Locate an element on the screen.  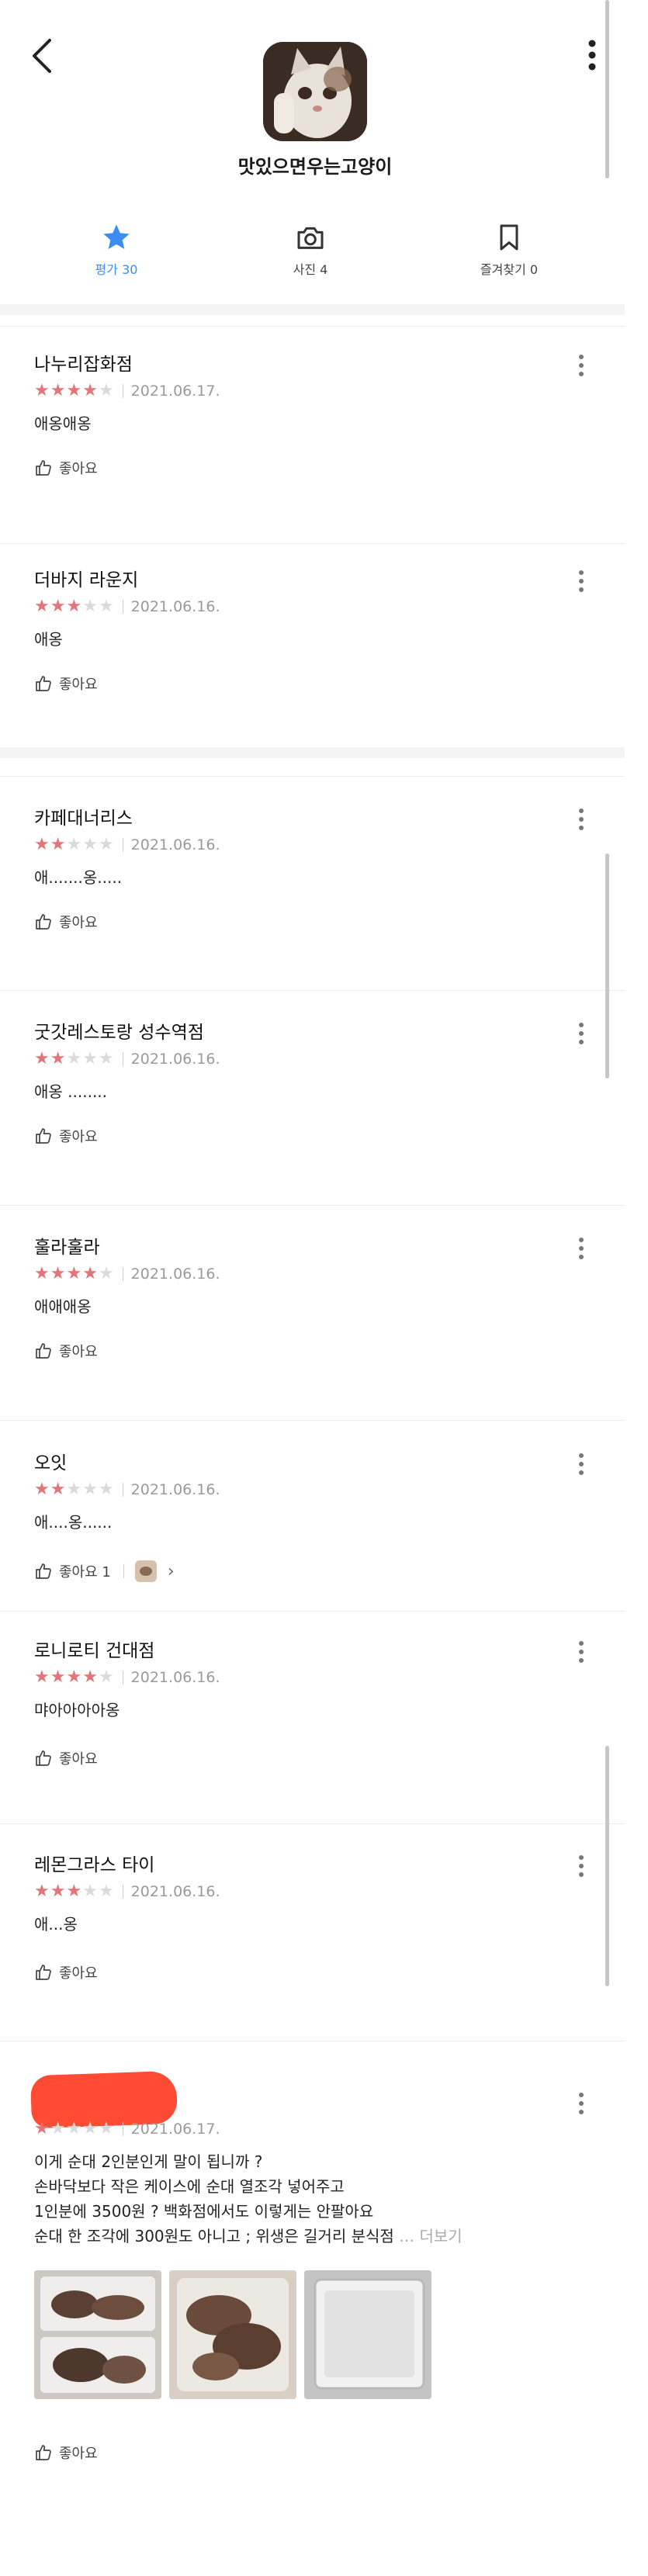
read-more-link: 더보기 is located at coordinates (441, 2236).